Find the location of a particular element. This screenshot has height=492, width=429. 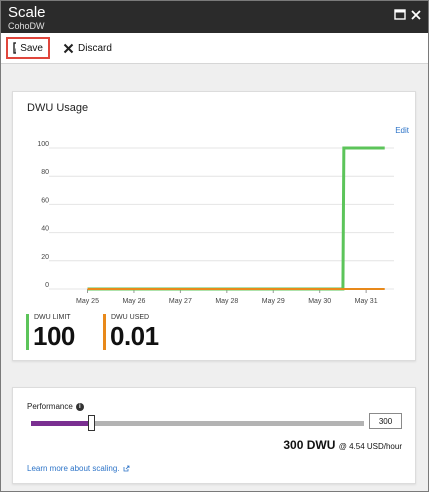

close-button is located at coordinates (416, 15).